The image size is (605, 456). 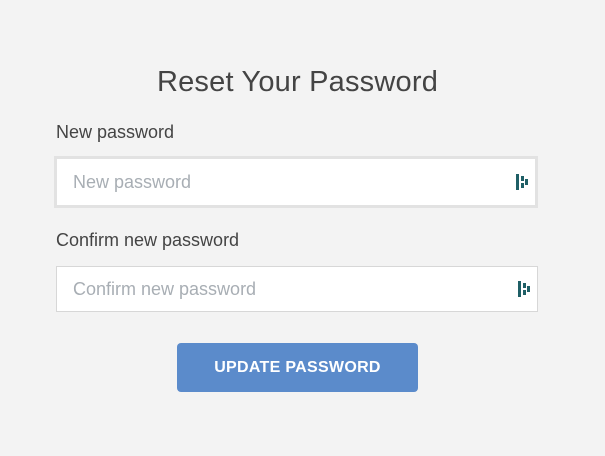 What do you see at coordinates (297, 82) in the screenshot?
I see `page-title: Reset Your Password` at bounding box center [297, 82].